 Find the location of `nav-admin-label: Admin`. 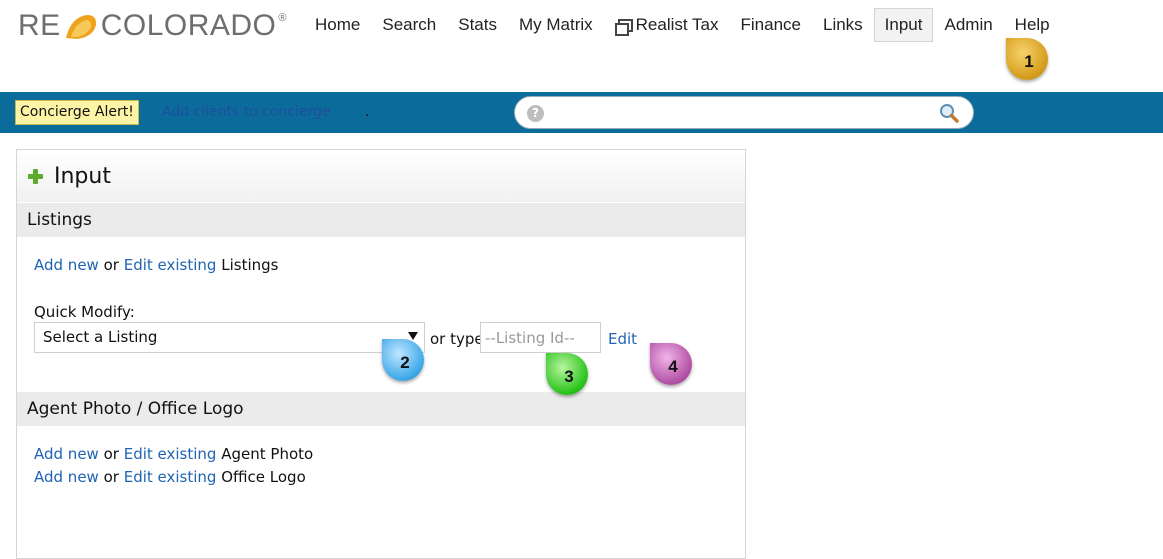

nav-admin-label: Admin is located at coordinates (968, 24).